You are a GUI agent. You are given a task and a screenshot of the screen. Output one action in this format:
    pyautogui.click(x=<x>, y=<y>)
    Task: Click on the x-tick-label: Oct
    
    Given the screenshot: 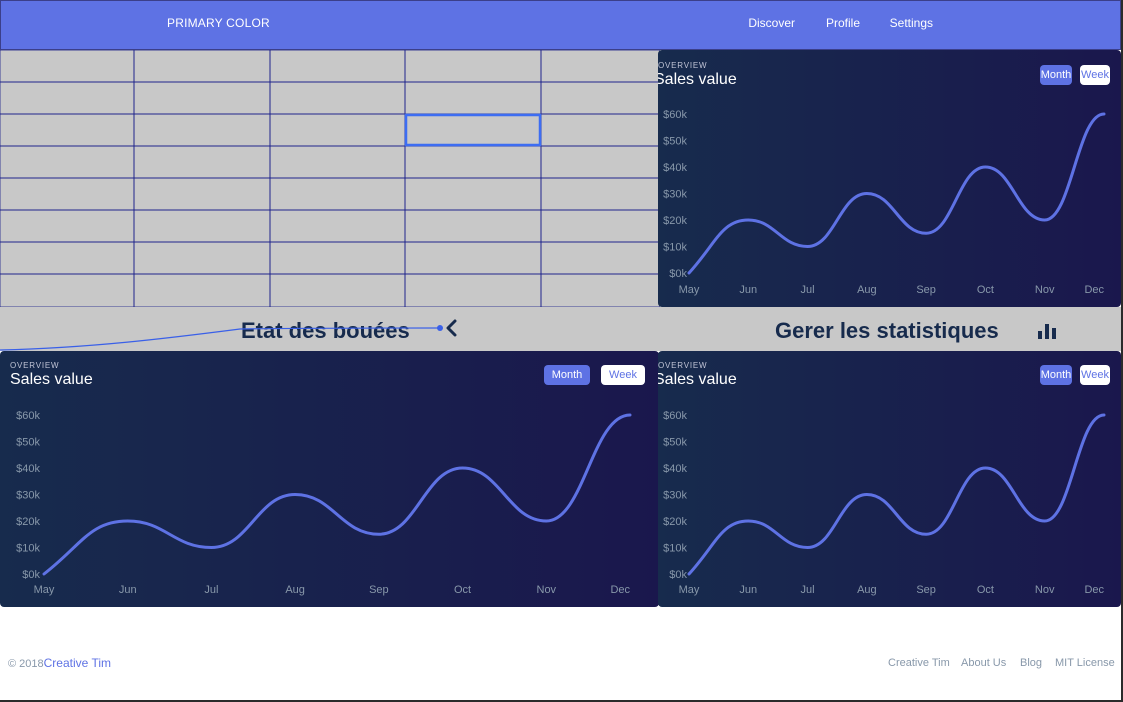 What is the action you would take?
    pyautogui.click(x=985, y=290)
    